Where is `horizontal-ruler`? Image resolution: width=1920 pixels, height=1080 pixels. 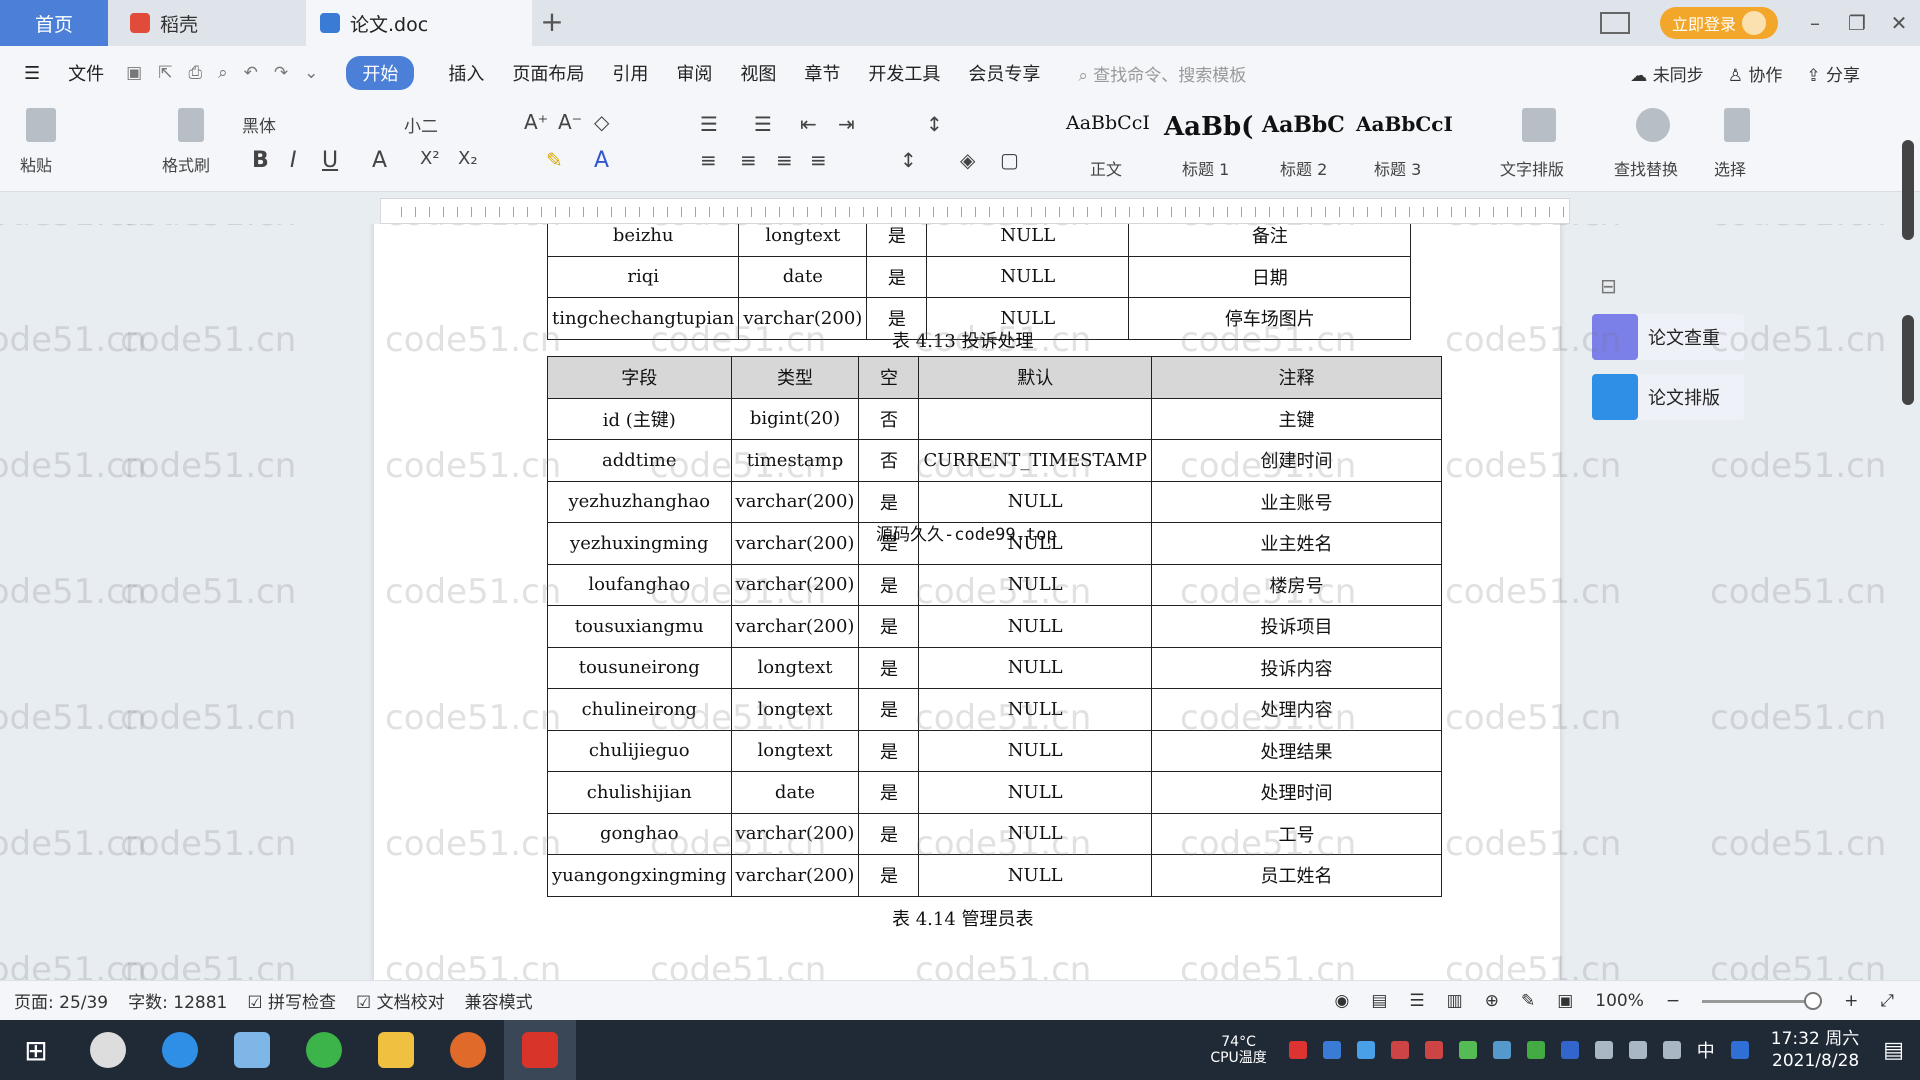
horizontal-ruler is located at coordinates (975, 211).